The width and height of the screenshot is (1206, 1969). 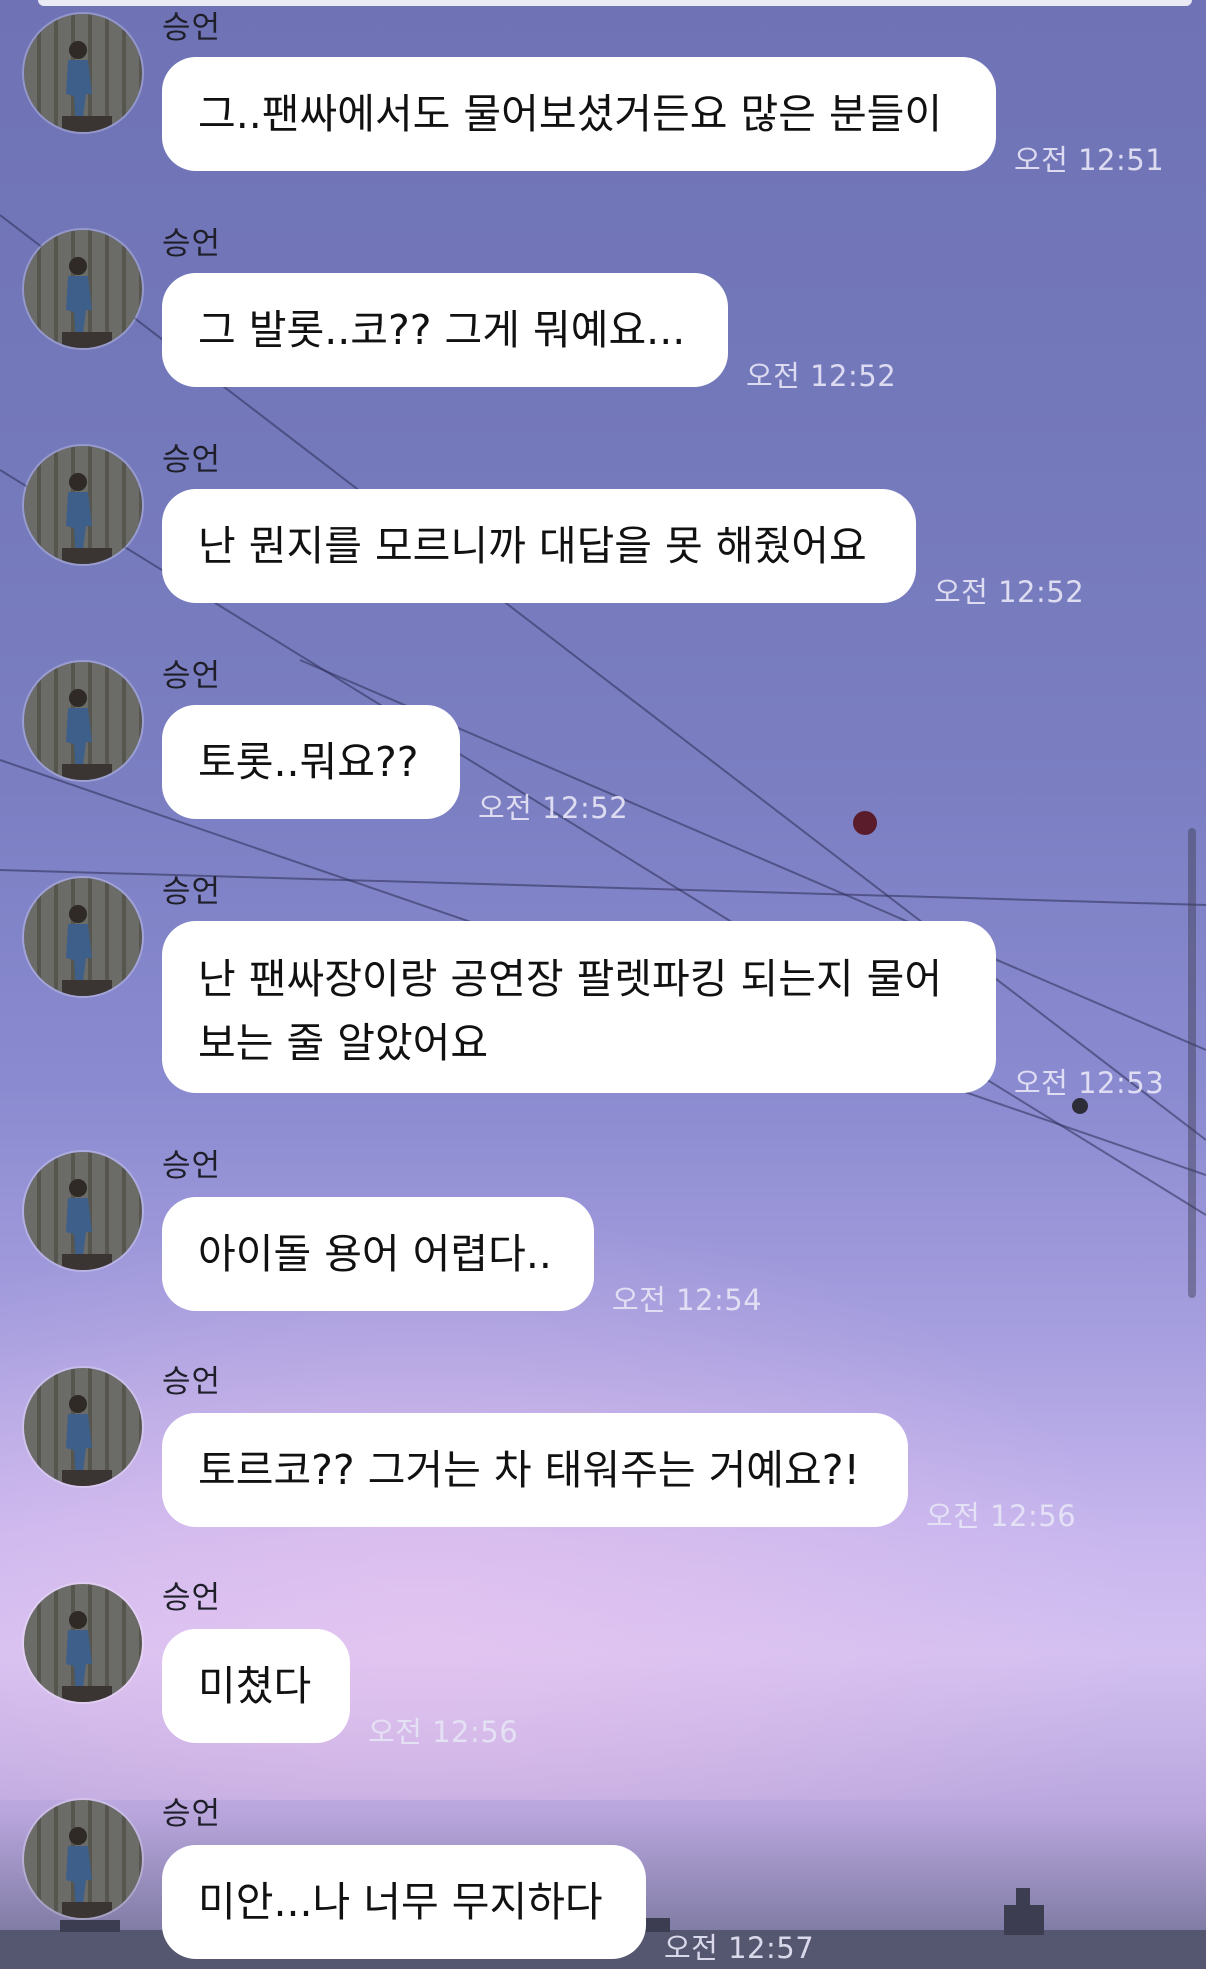 I want to click on message-bubble: 아이돌 용어 어렵다.., so click(x=378, y=1254).